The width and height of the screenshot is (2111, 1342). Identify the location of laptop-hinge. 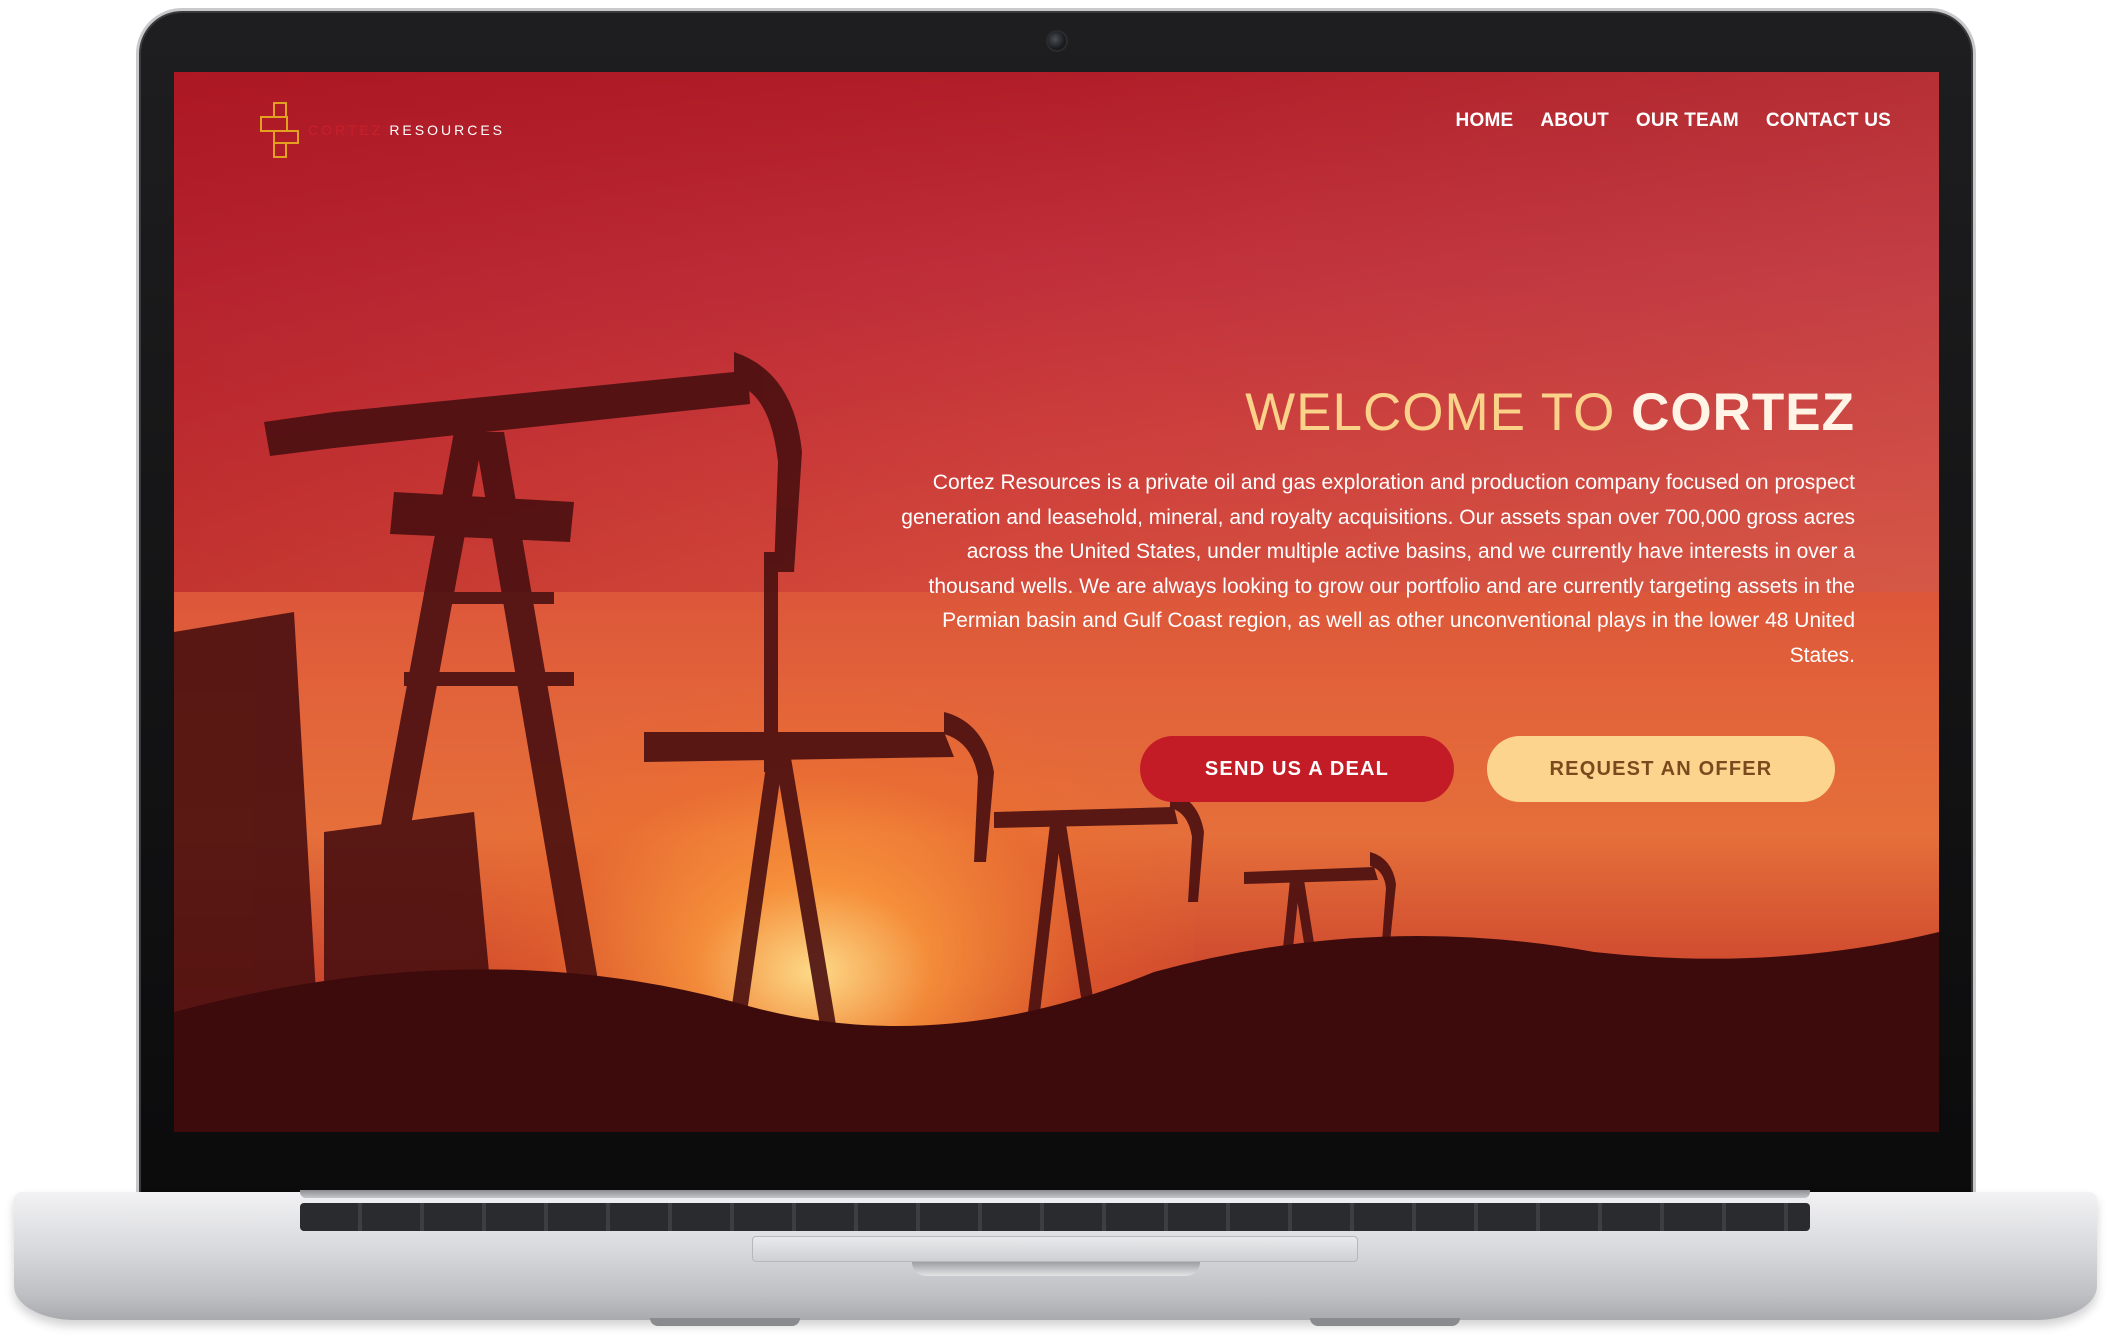
(1055, 1194).